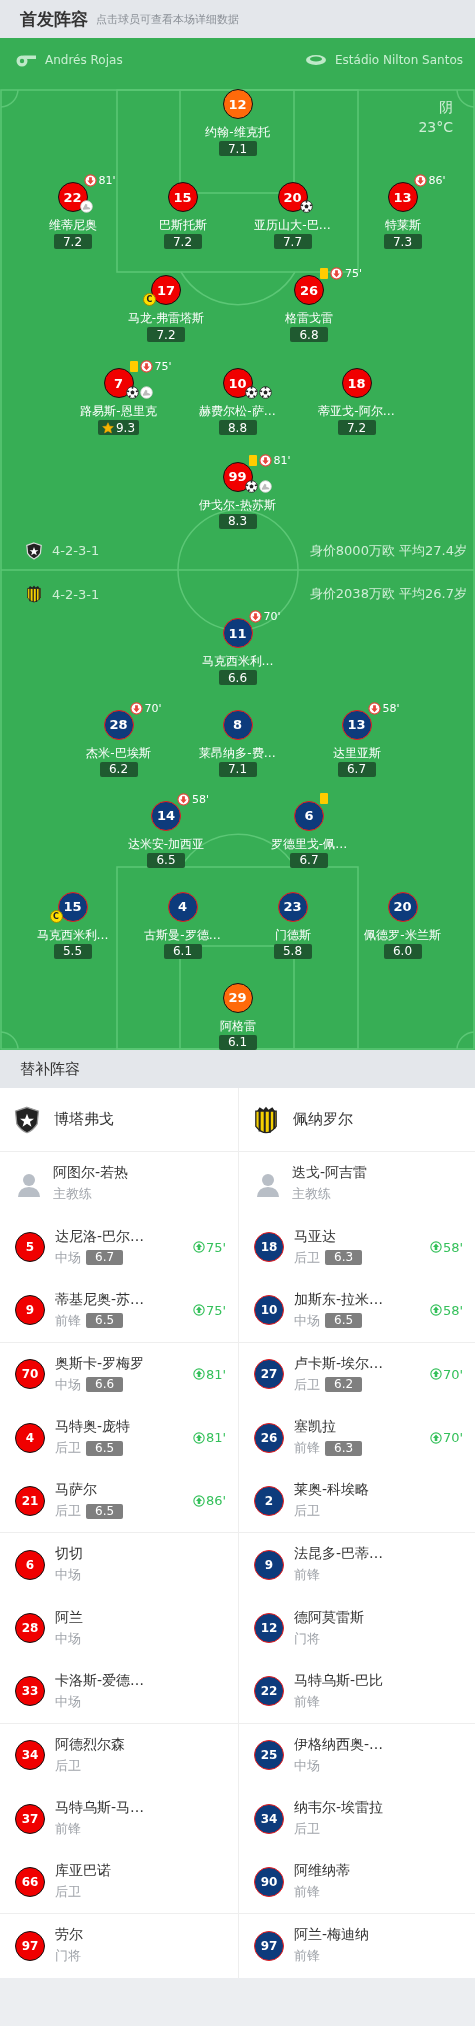 The image size is (475, 2026). Describe the element at coordinates (30, 1691) in the screenshot. I see `player-number-badge: 33` at that location.